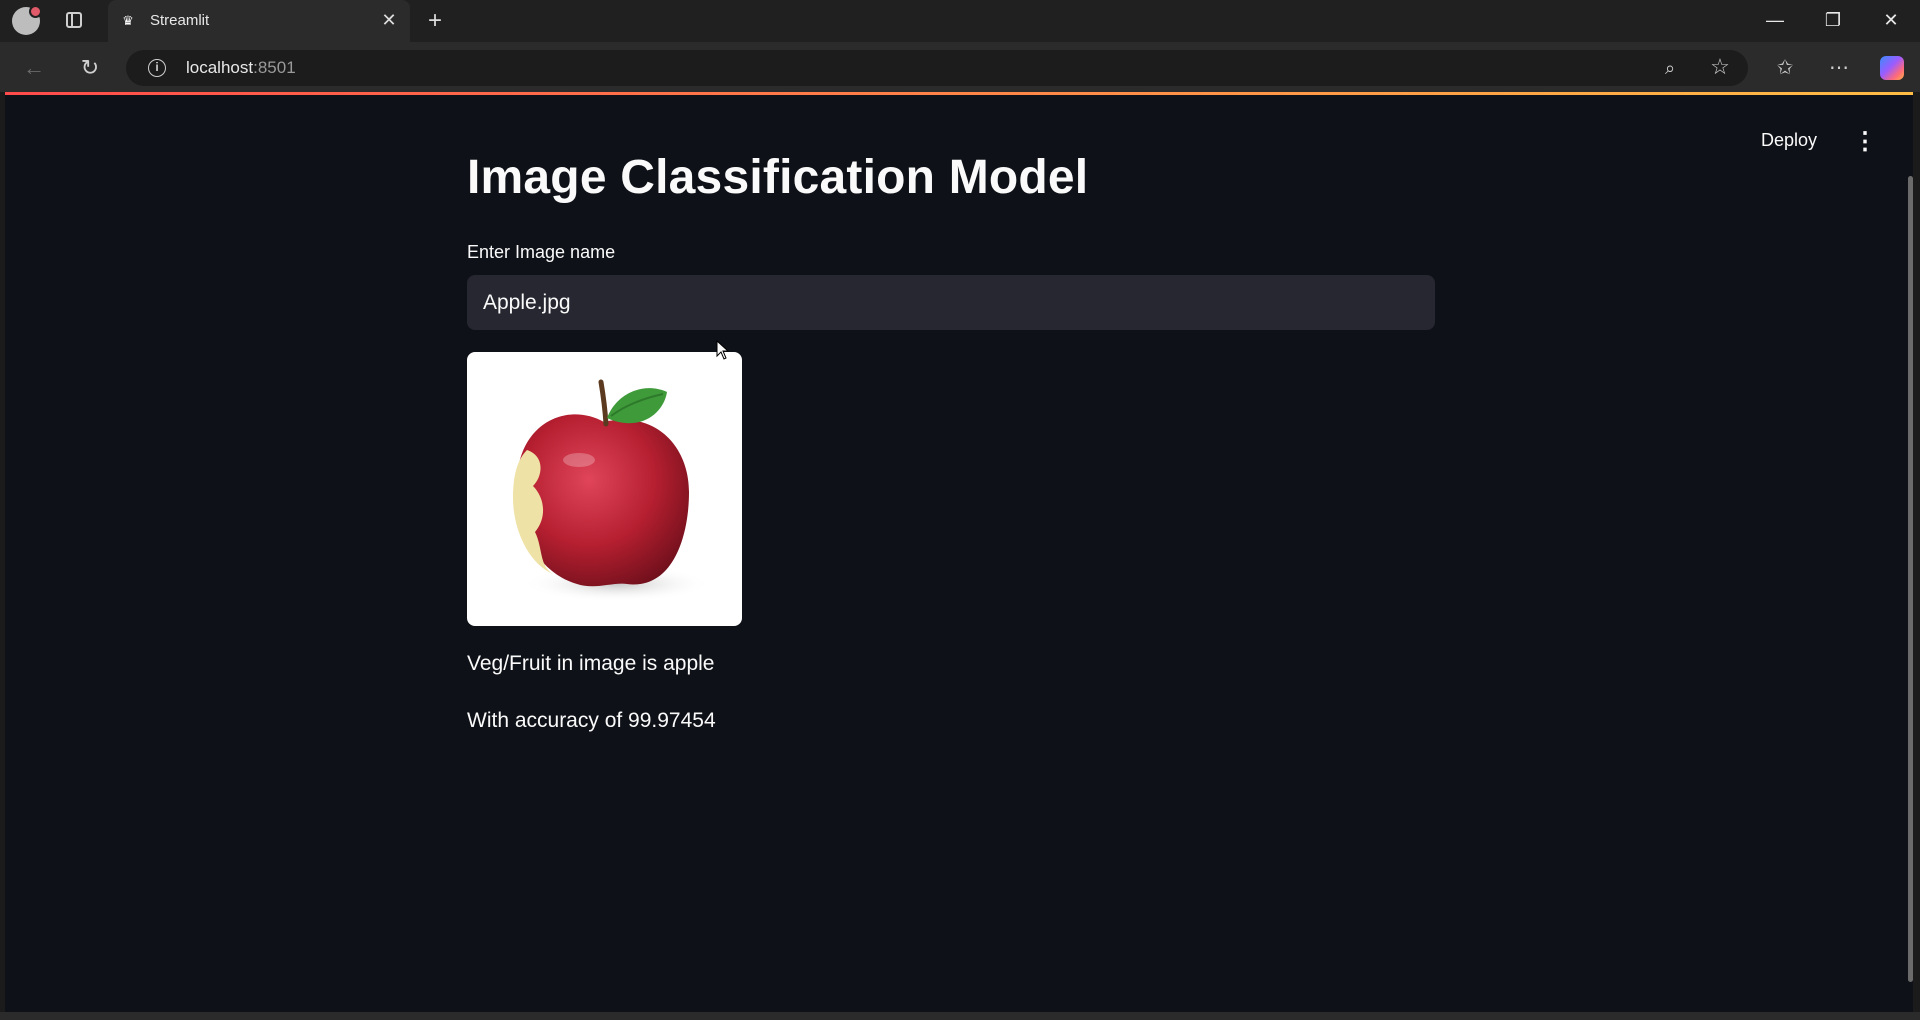 The height and width of the screenshot is (1020, 1920). What do you see at coordinates (1775, 20) in the screenshot?
I see `minimize-icon: —` at bounding box center [1775, 20].